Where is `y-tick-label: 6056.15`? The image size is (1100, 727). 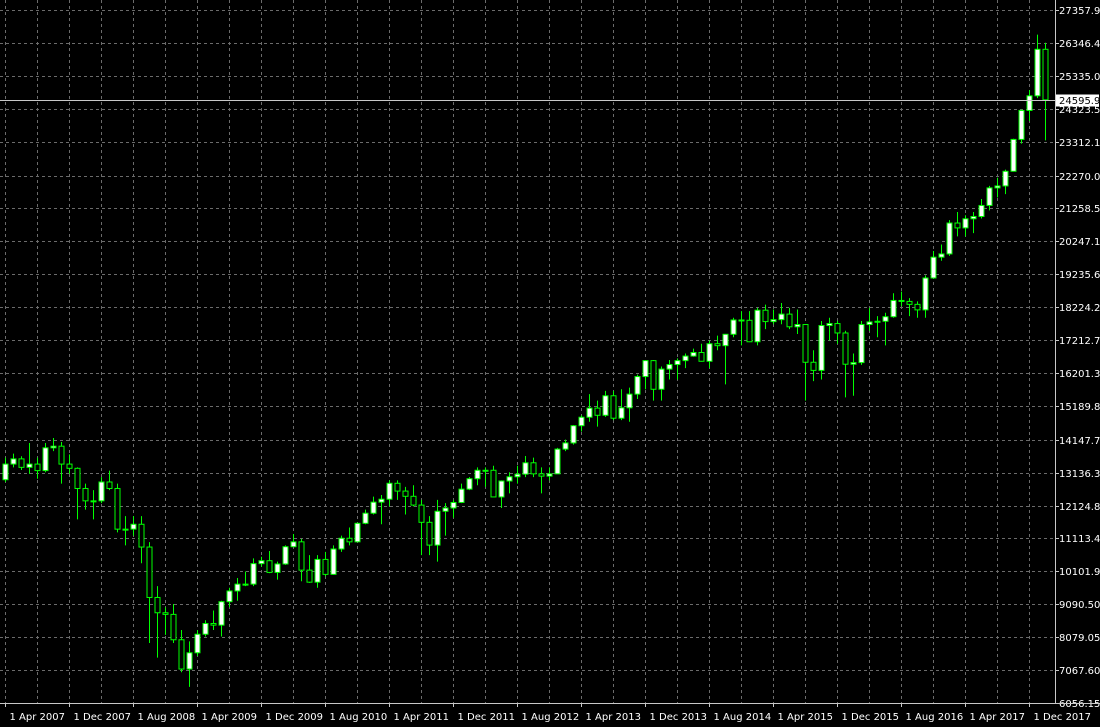 y-tick-label: 6056.15 is located at coordinates (1079, 704).